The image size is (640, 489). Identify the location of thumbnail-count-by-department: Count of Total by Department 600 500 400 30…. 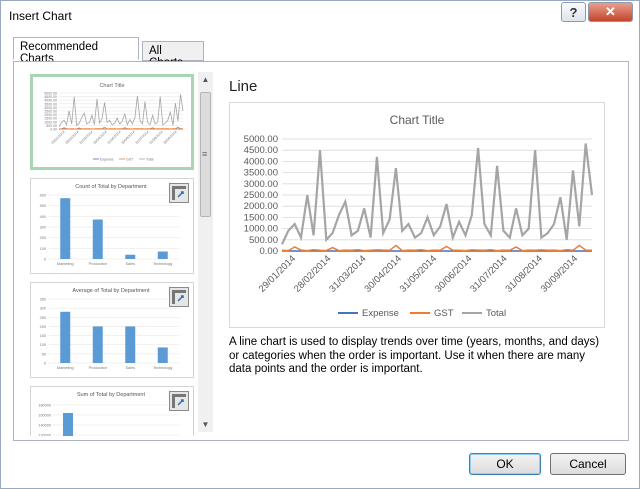
(112, 226).